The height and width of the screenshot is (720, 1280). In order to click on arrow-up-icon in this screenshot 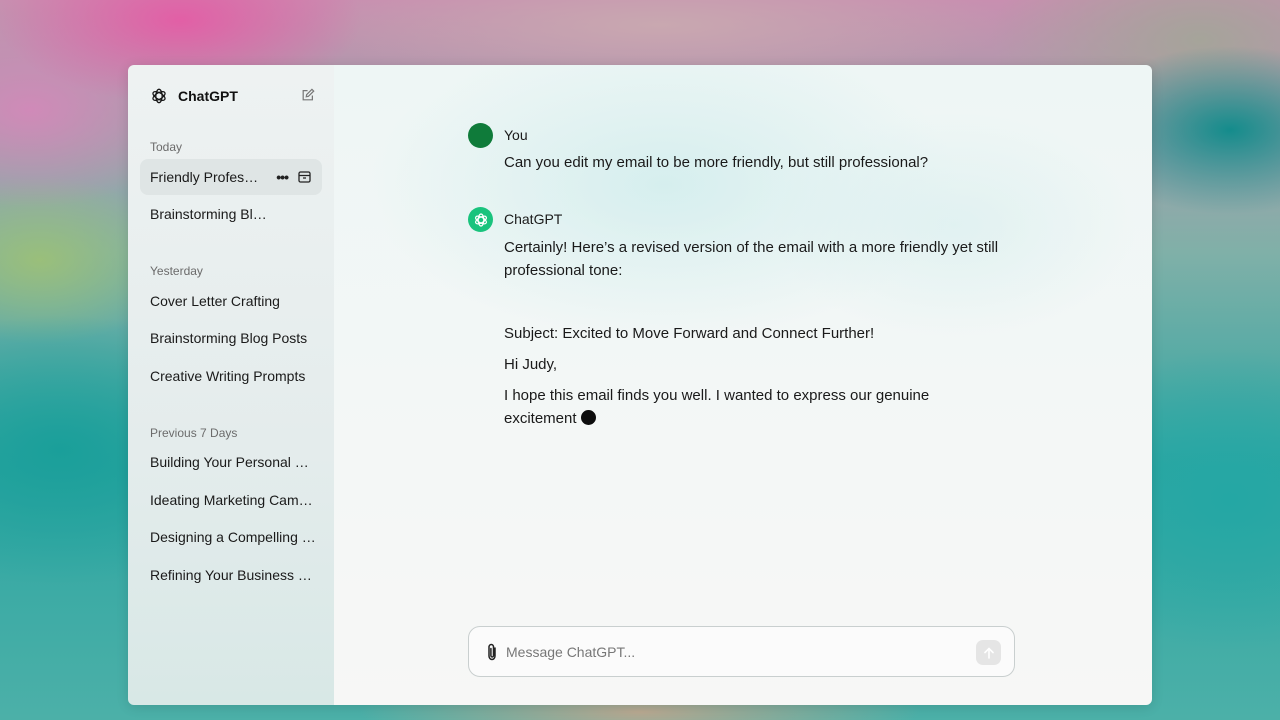, I will do `click(988, 652)`.